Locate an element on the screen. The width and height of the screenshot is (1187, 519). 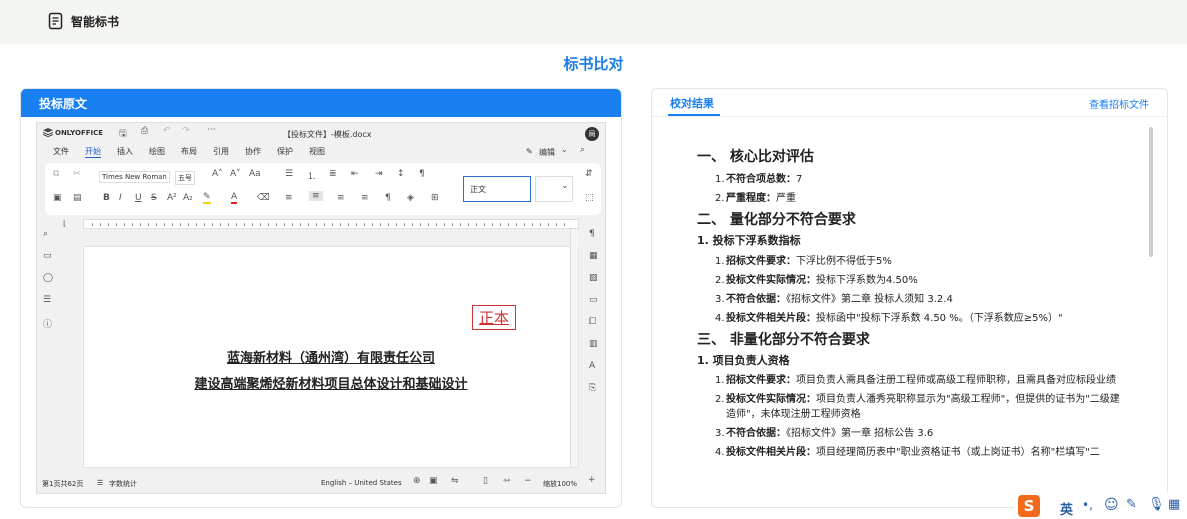
bold-icon: B is located at coordinates (106, 198).